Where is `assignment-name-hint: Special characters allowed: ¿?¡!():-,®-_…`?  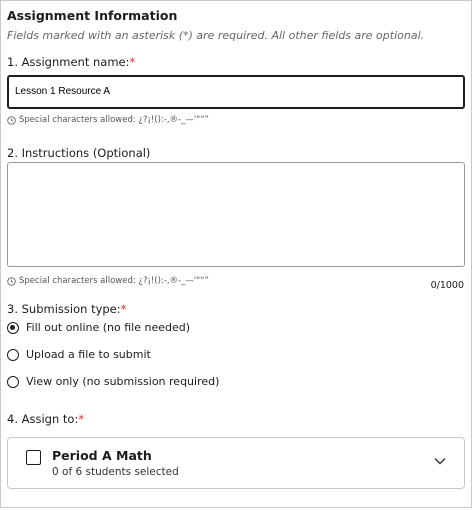
assignment-name-hint: Special characters allowed: ¿?¡!():-,®-_… is located at coordinates (108, 120).